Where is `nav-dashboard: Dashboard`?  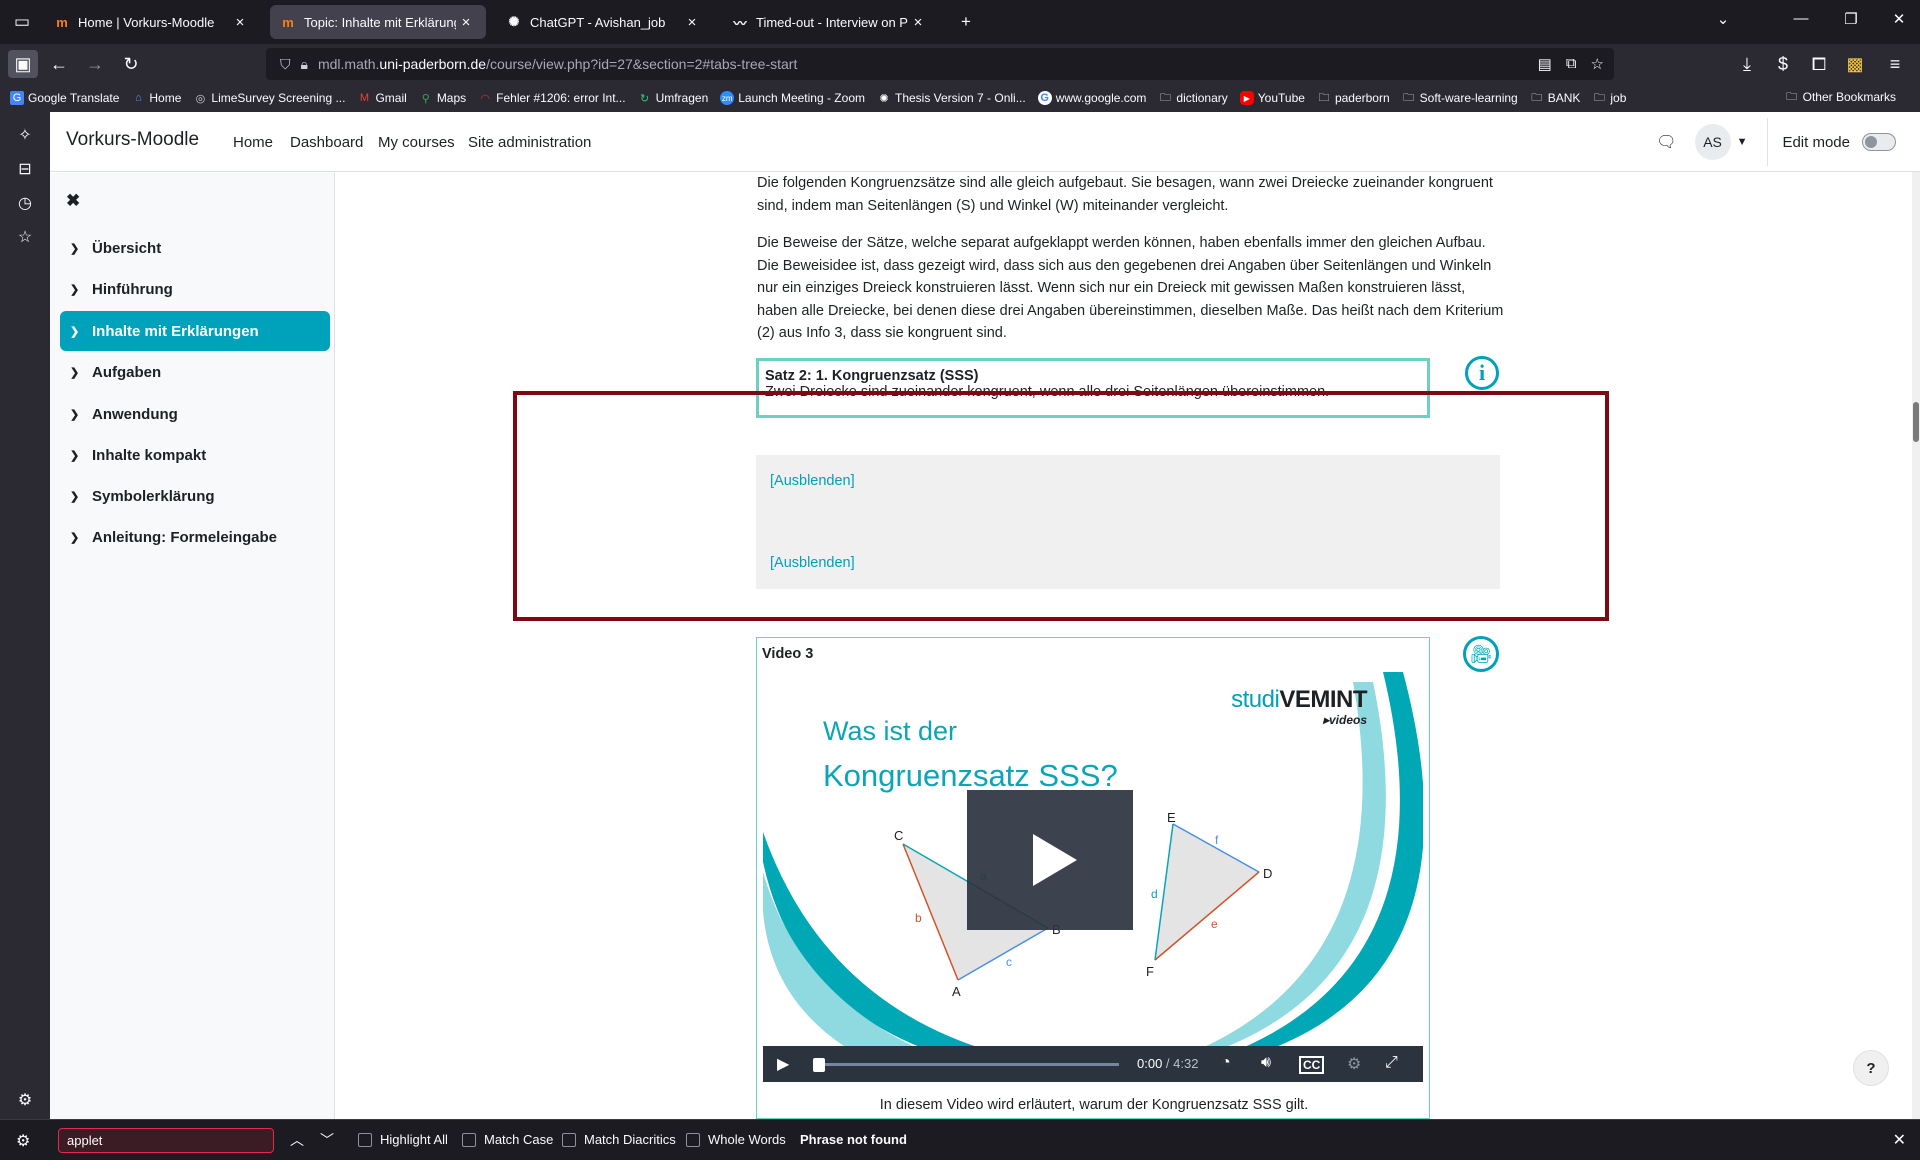 nav-dashboard: Dashboard is located at coordinates (326, 142).